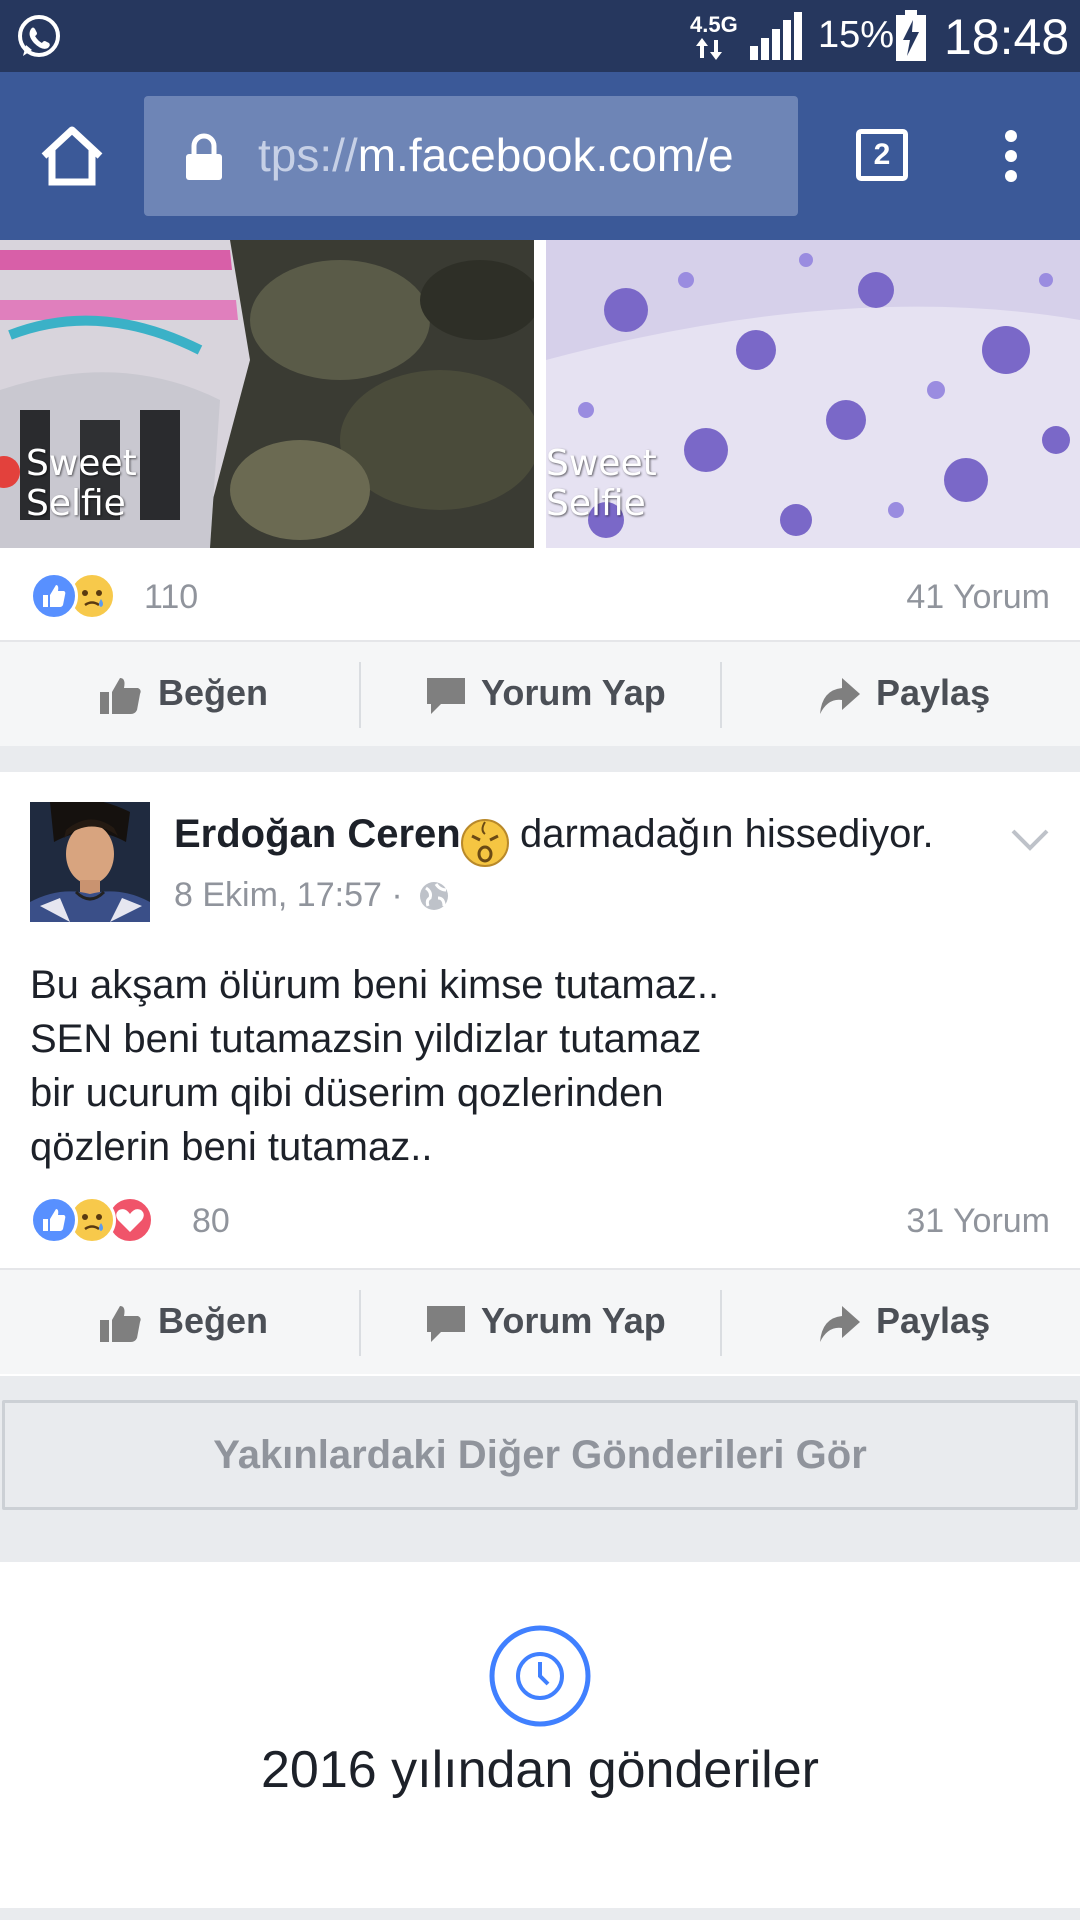 The width and height of the screenshot is (1080, 1920). I want to click on data-arrows-icon, so click(709, 49).